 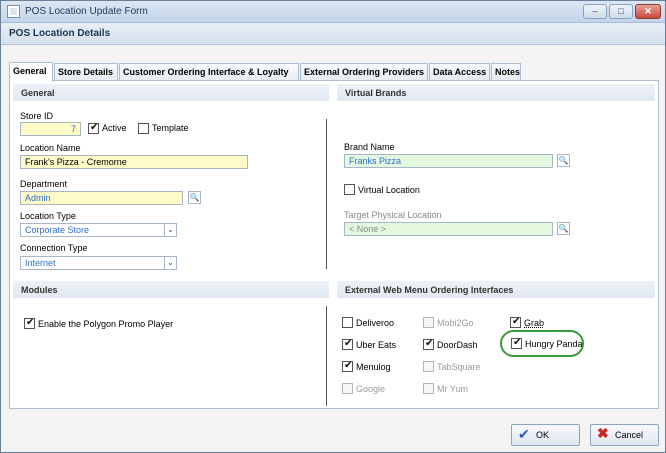 What do you see at coordinates (29, 323) in the screenshot?
I see `promo-player-checkbox` at bounding box center [29, 323].